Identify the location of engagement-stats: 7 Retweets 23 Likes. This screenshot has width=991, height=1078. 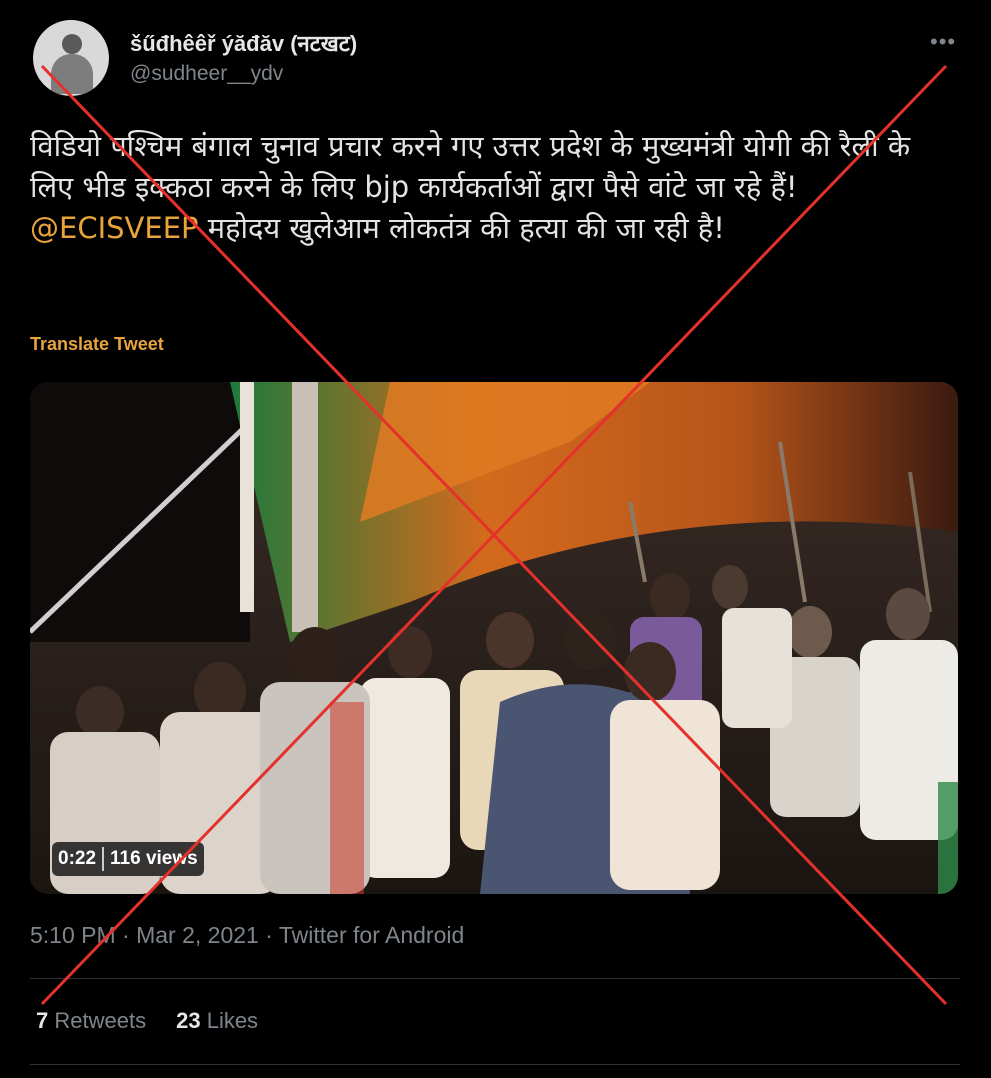
(147, 1021).